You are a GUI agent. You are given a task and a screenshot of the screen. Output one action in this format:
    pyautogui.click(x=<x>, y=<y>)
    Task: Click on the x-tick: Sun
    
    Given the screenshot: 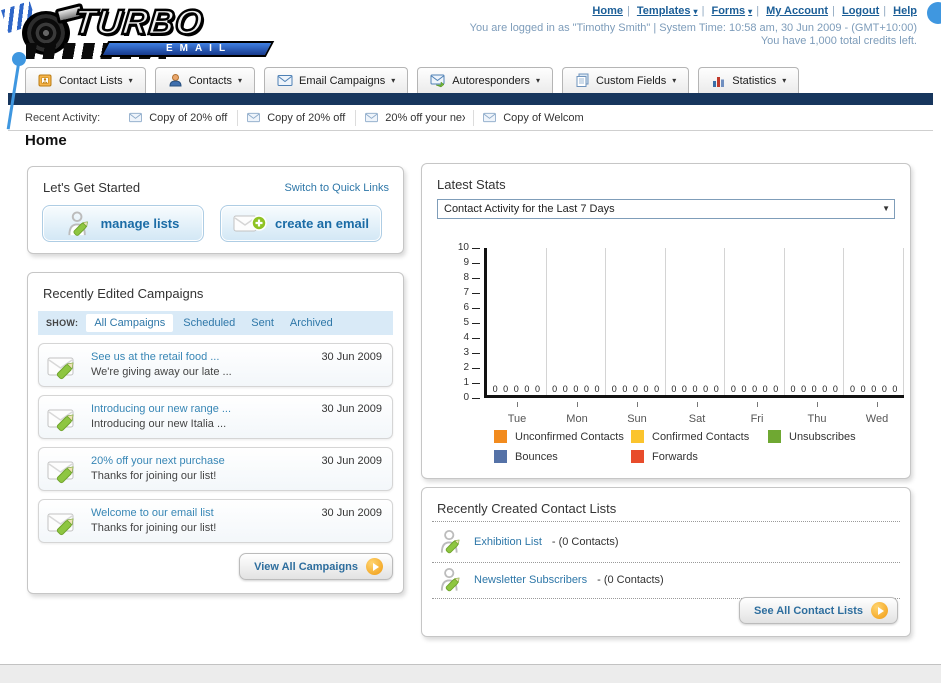 What is the action you would take?
    pyautogui.click(x=637, y=414)
    